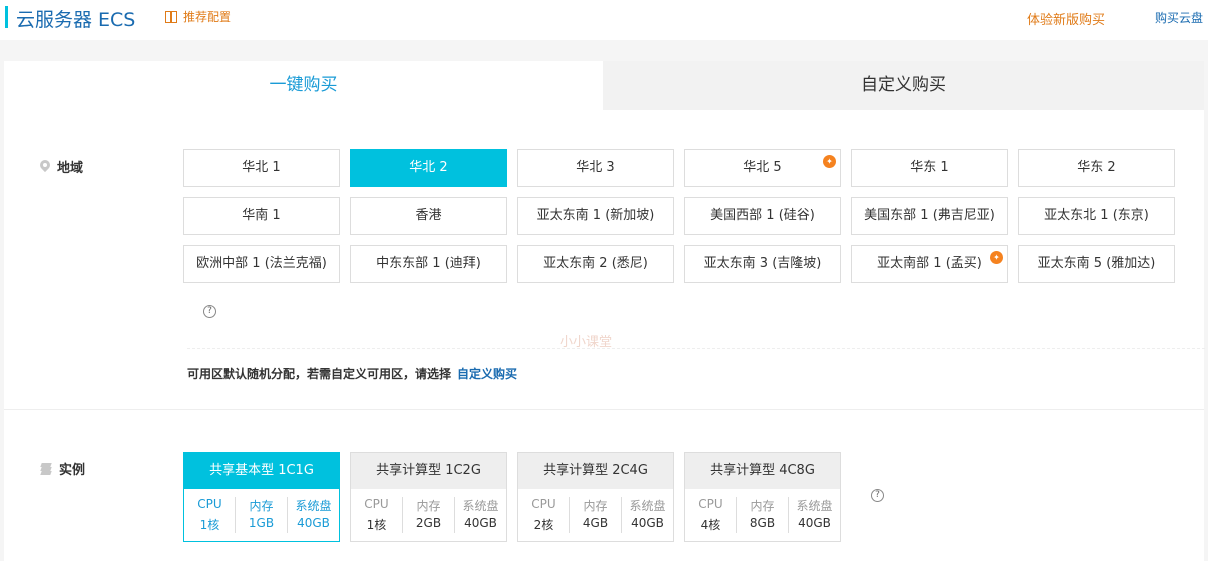 The width and height of the screenshot is (1208, 561). Describe the element at coordinates (929, 216) in the screenshot. I see `region-option: 美国东部 1 (弗吉尼亚)` at that location.